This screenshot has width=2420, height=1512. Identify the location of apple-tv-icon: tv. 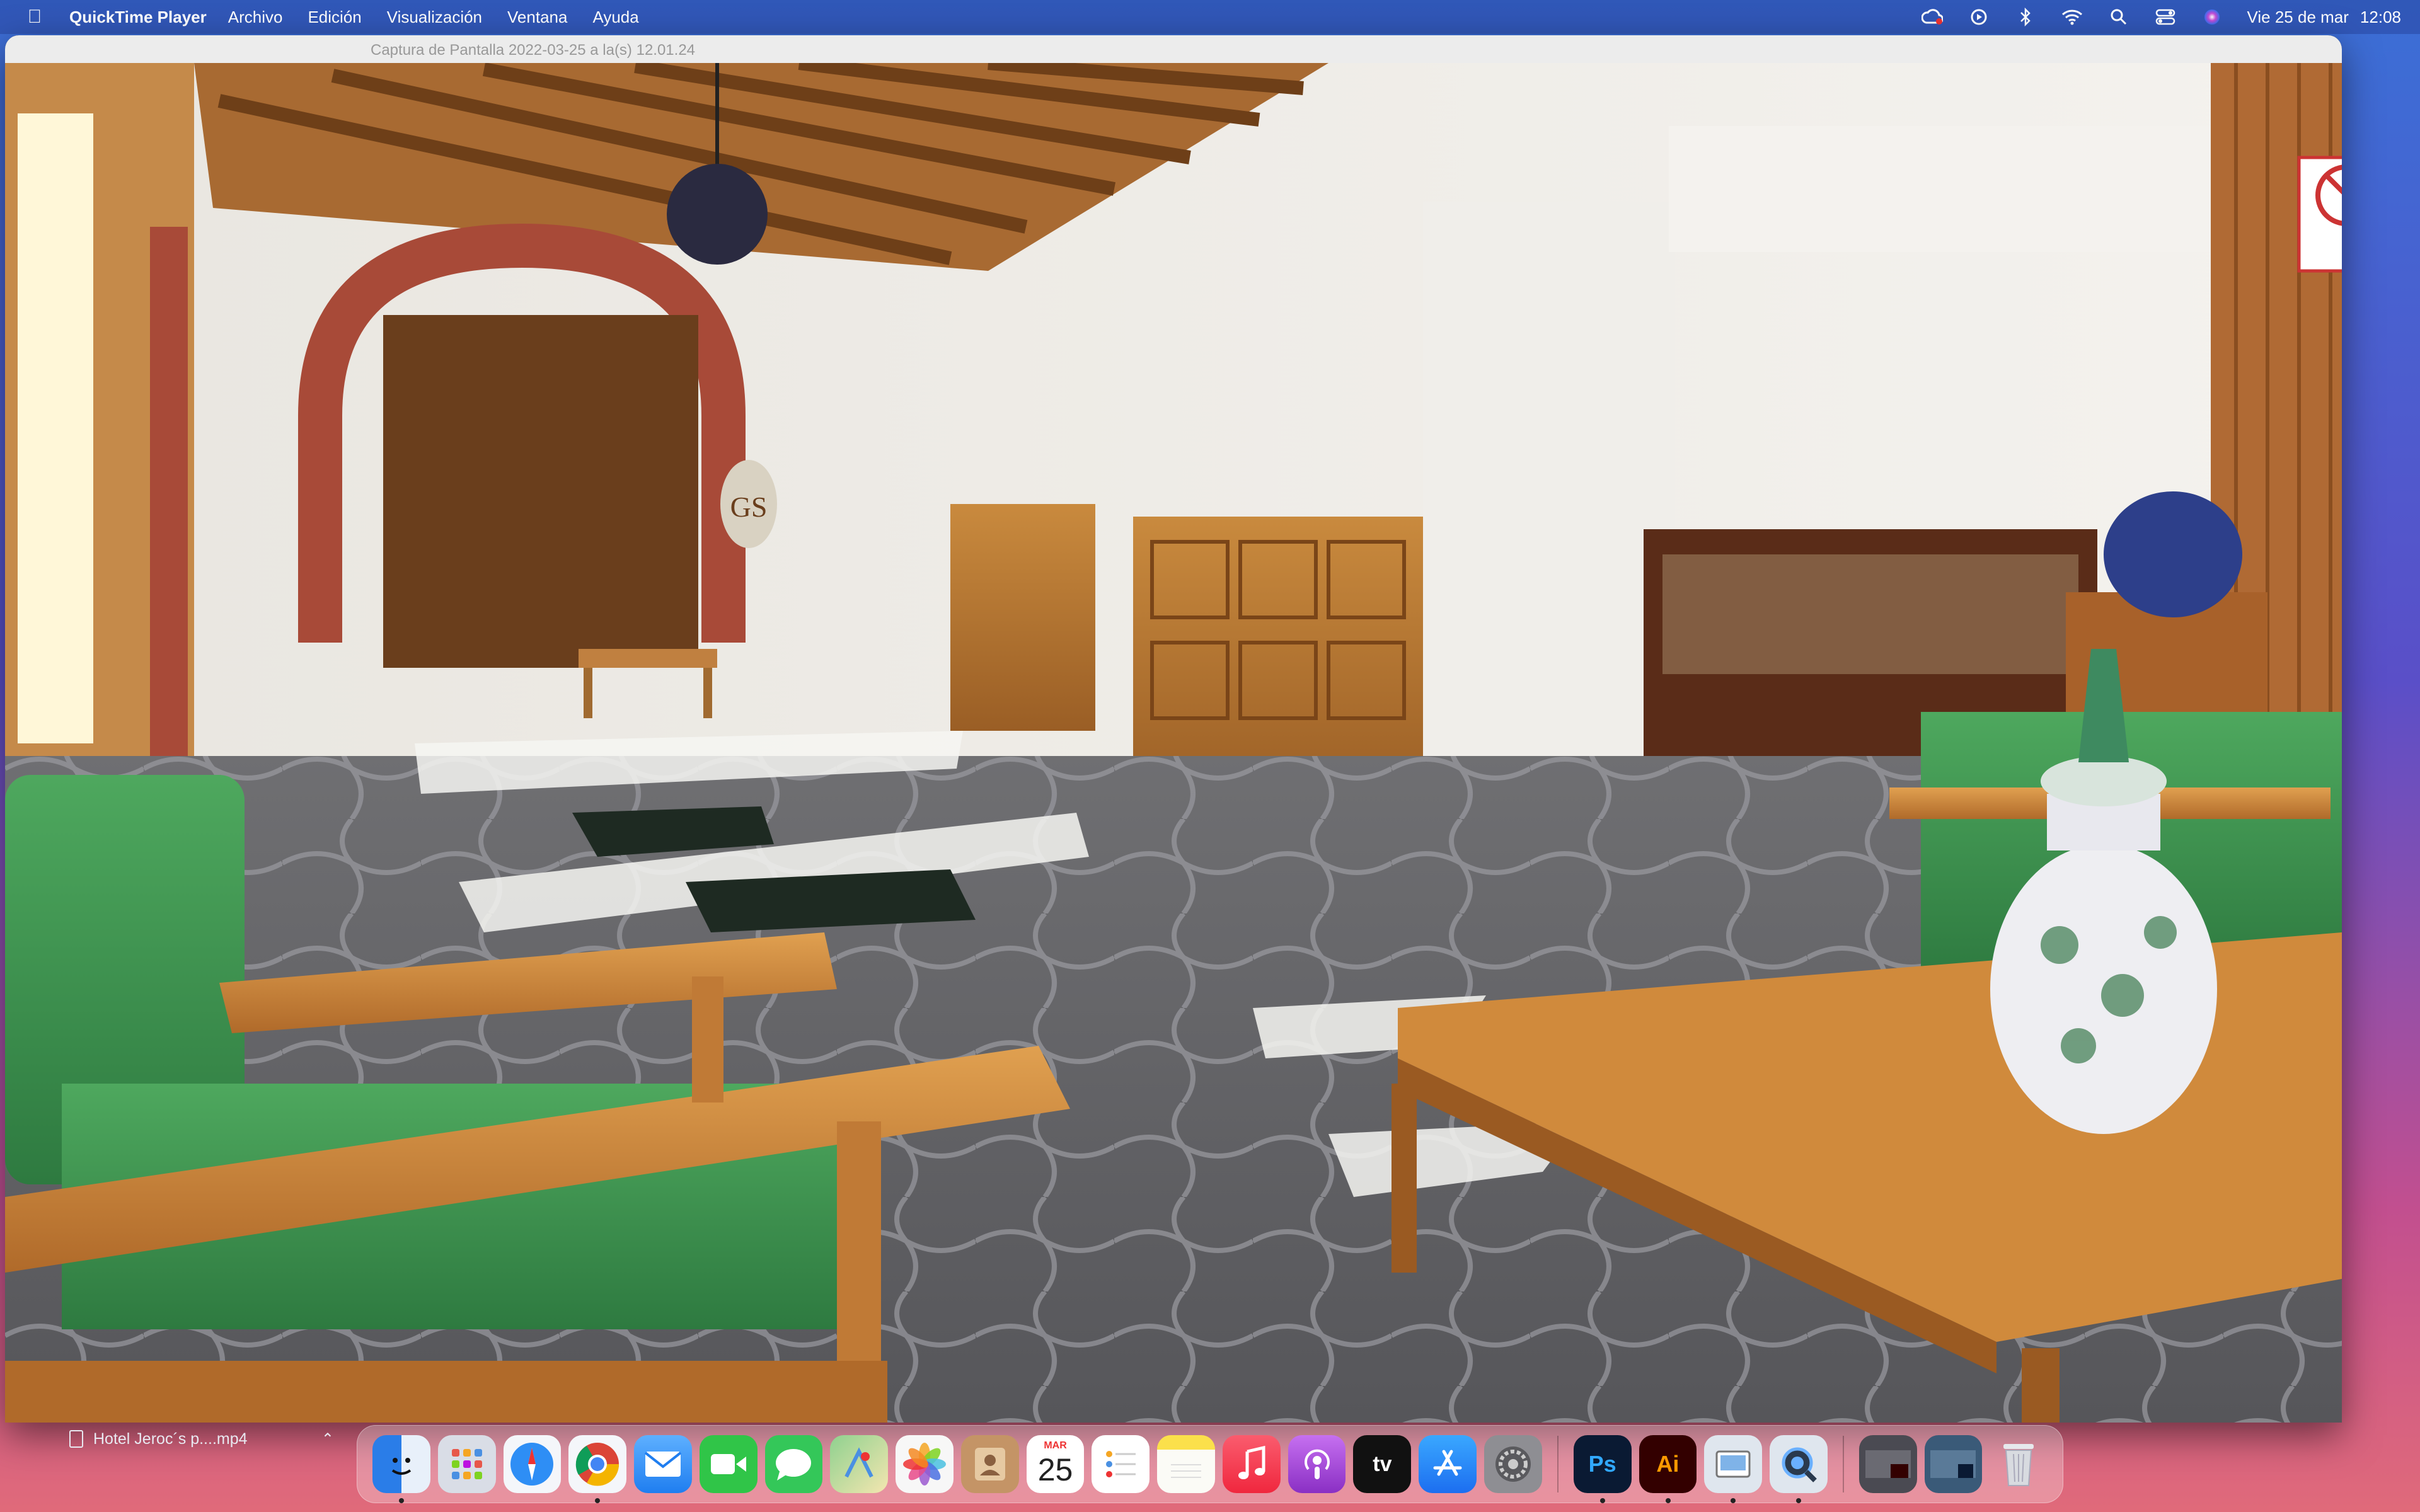
(1383, 1464).